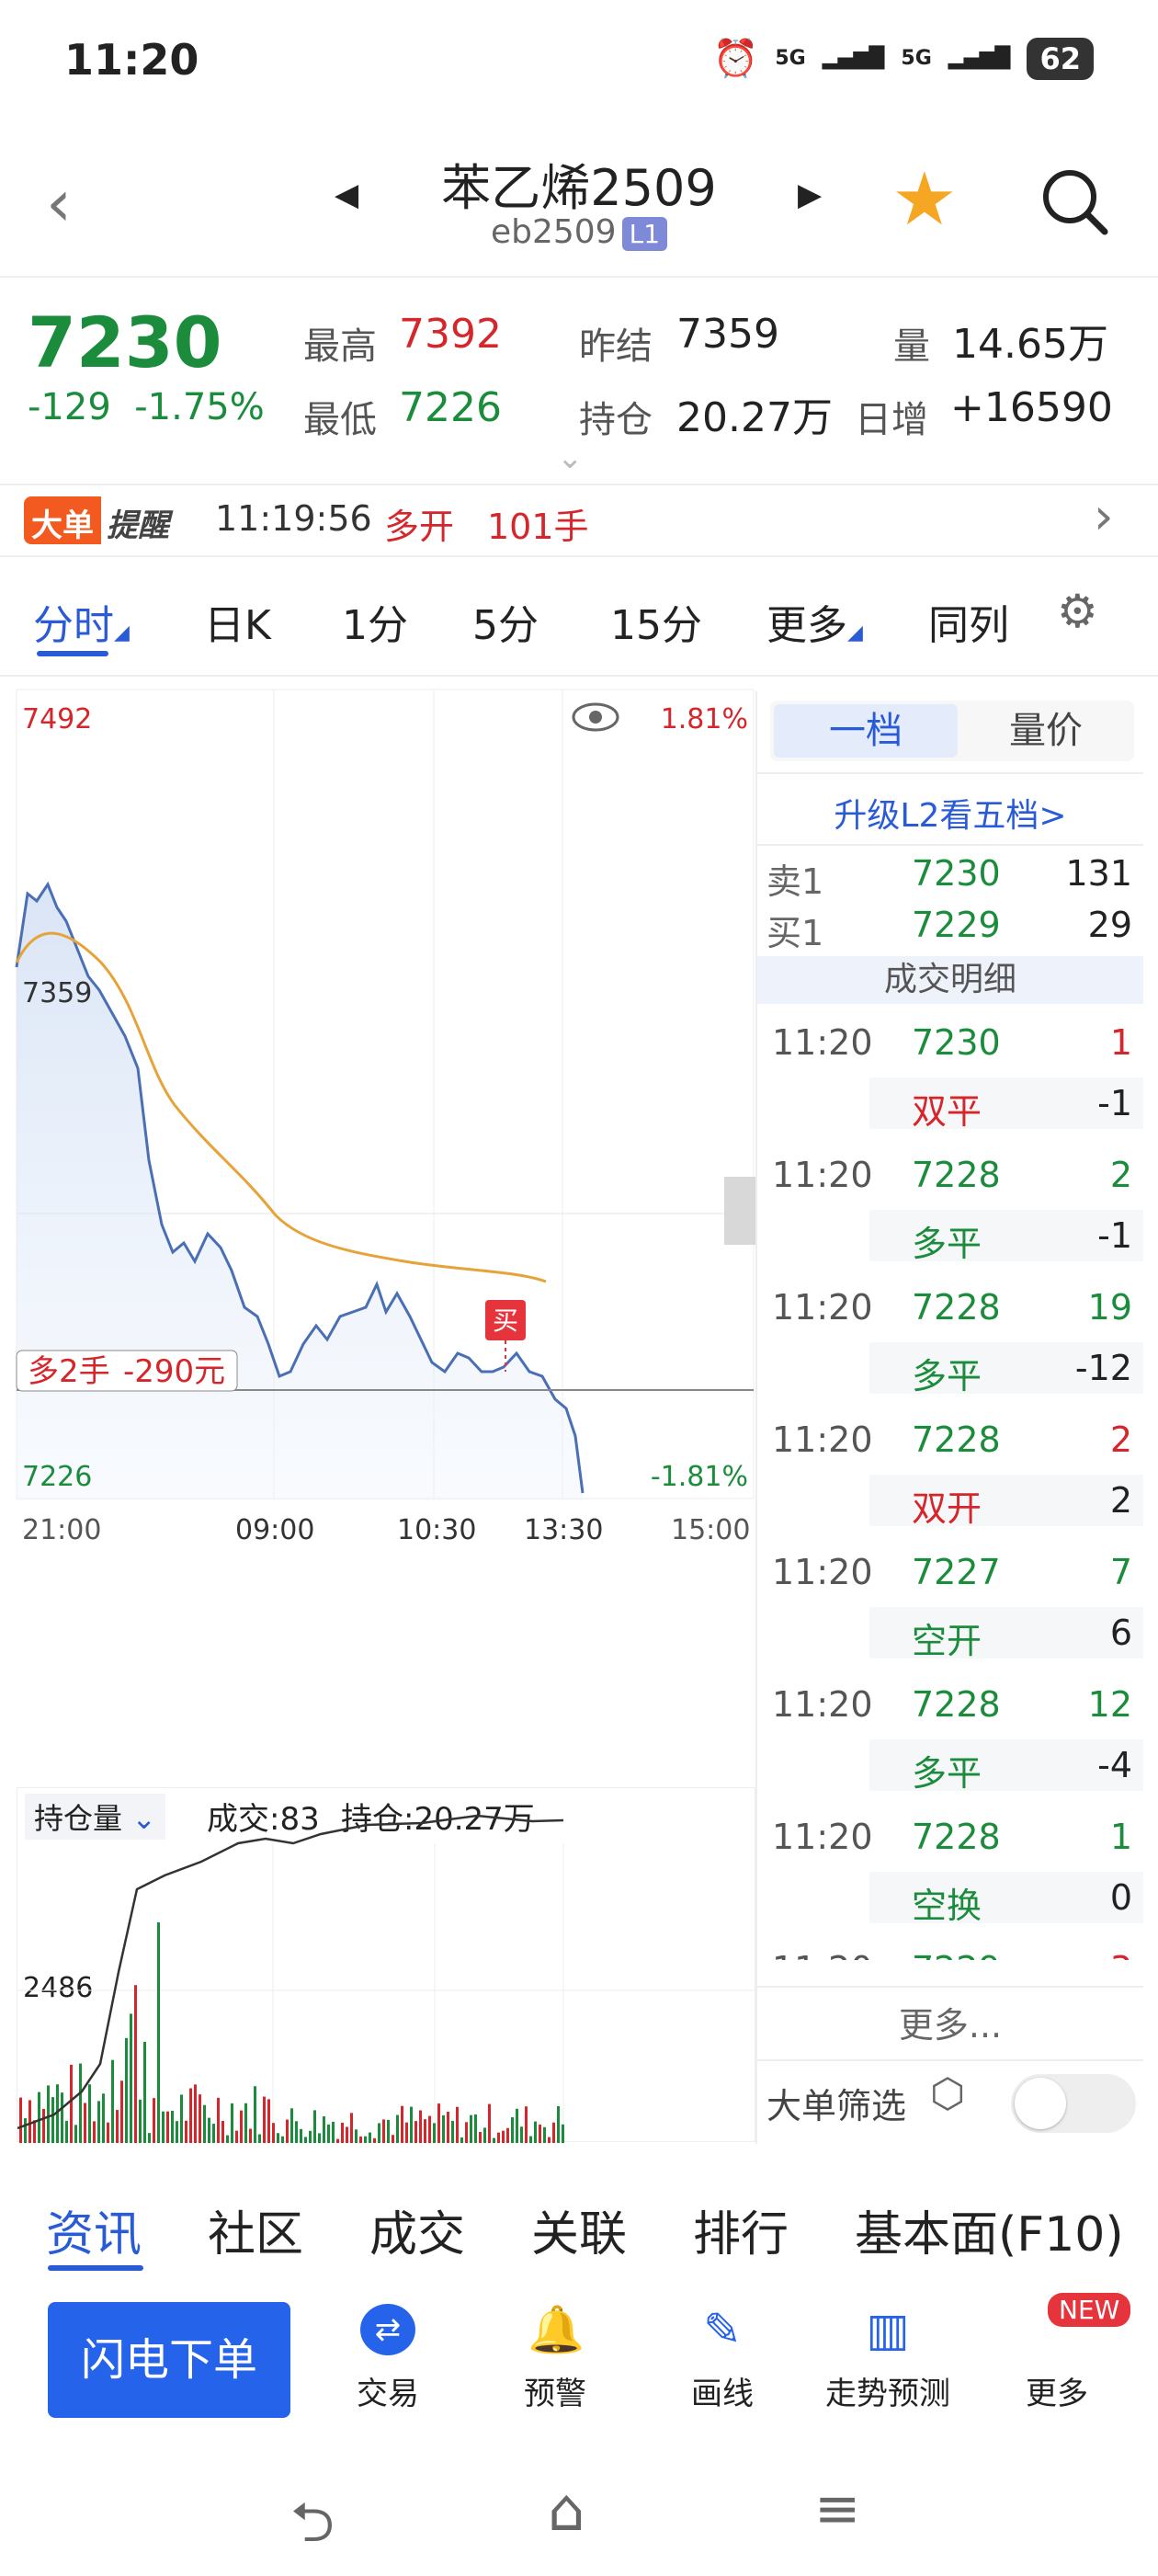  What do you see at coordinates (616, 420) in the screenshot?
I see `open-interest-label: 持仓` at bounding box center [616, 420].